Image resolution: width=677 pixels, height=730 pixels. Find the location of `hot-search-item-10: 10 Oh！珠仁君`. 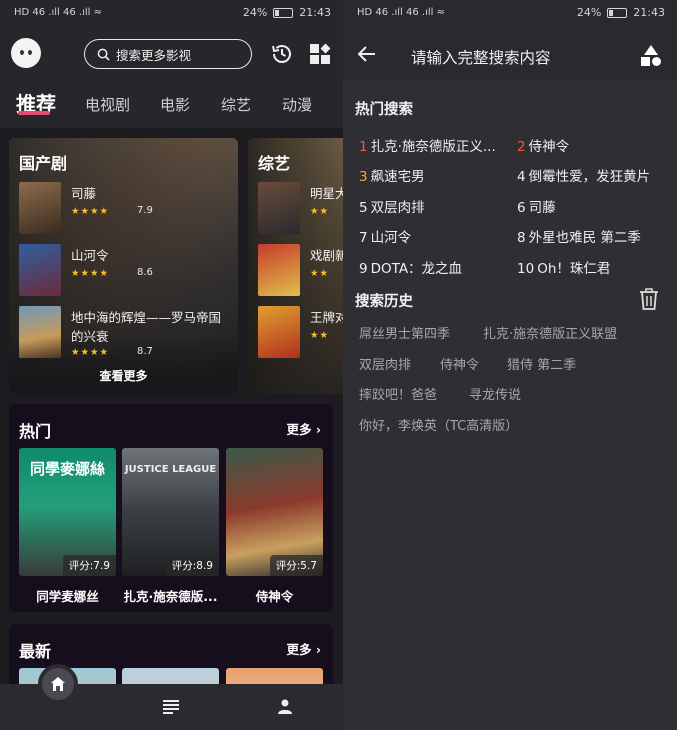

hot-search-item-10: 10 Oh！珠仁君 is located at coordinates (563, 267).